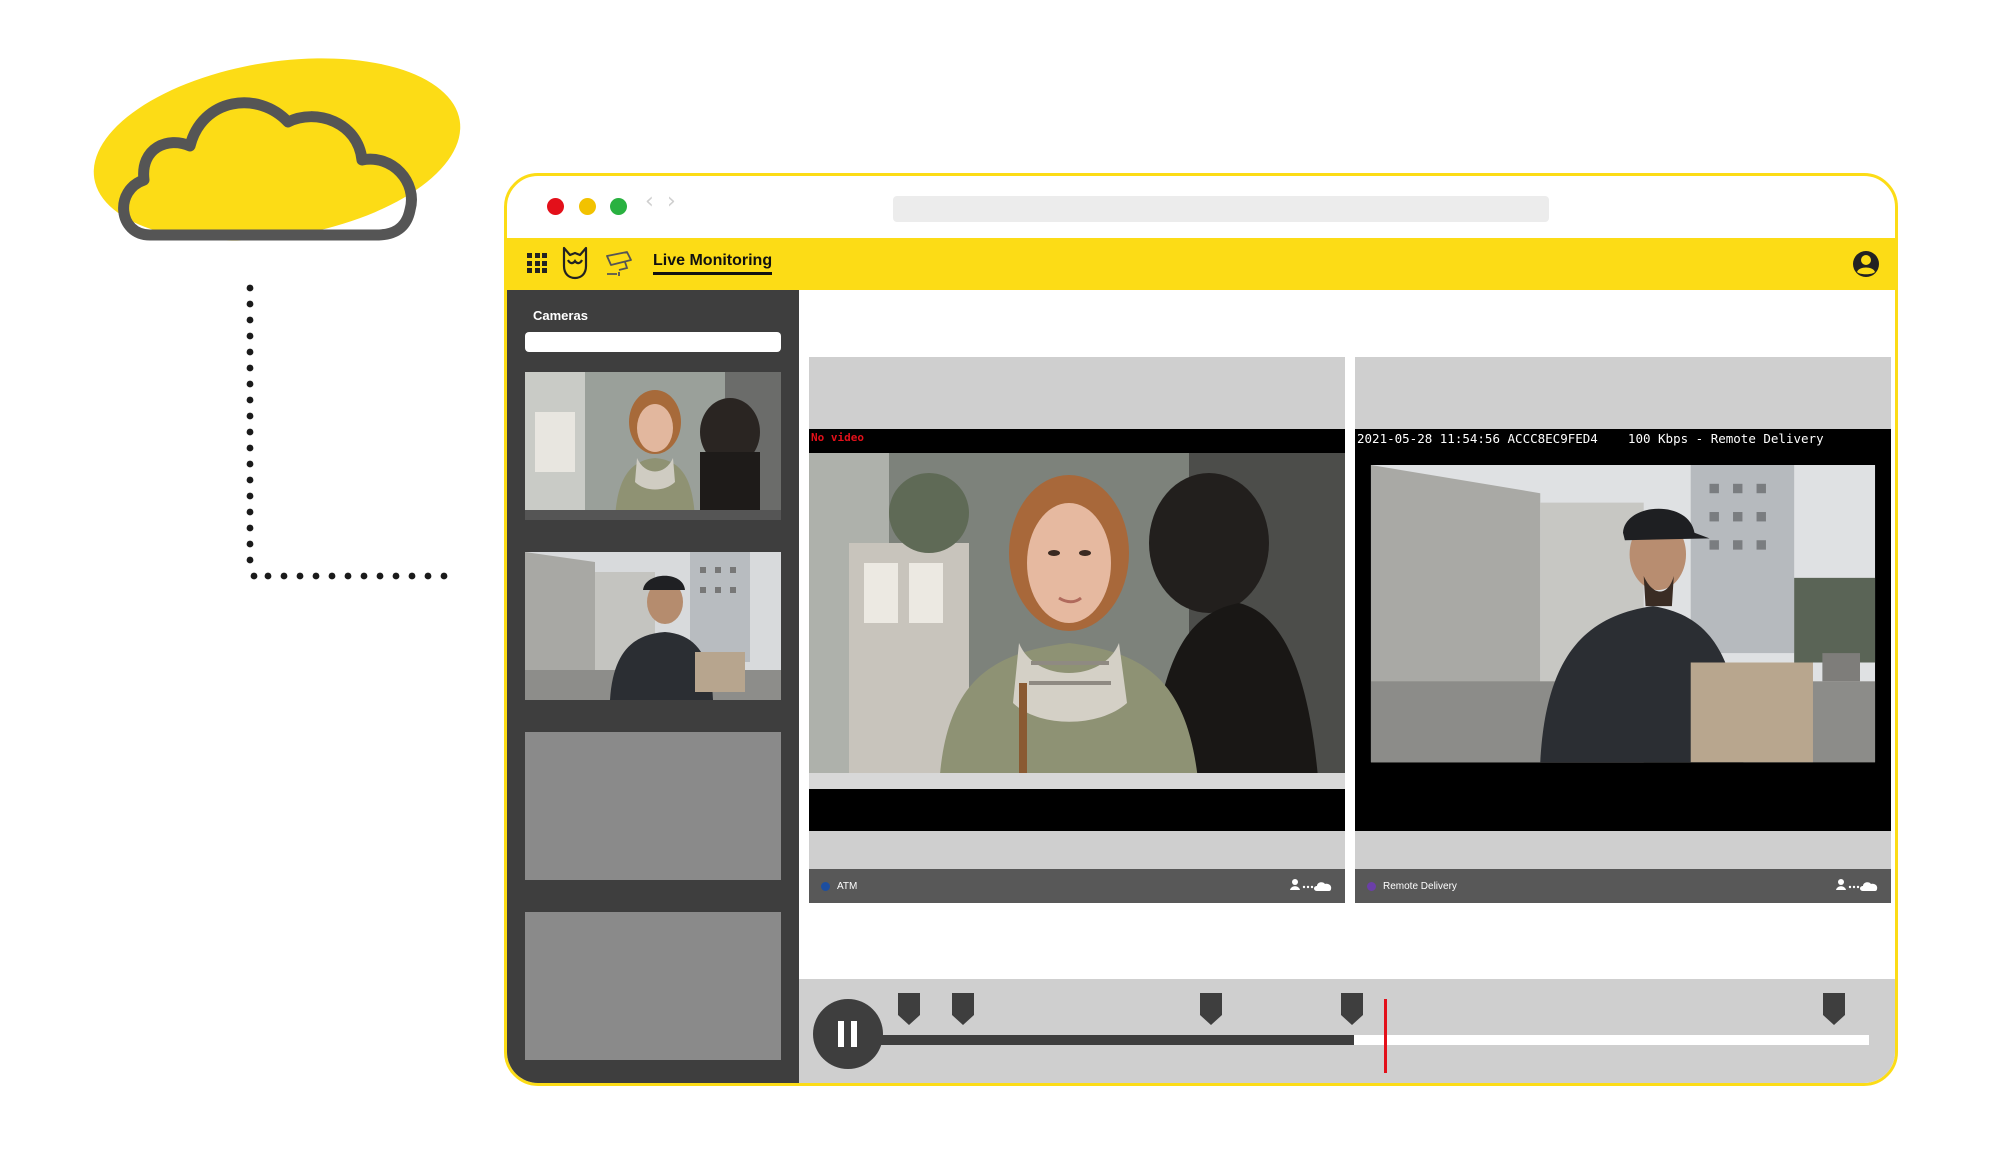 The width and height of the screenshot is (1999, 1173). I want to click on tile-footer: ATM, so click(1077, 886).